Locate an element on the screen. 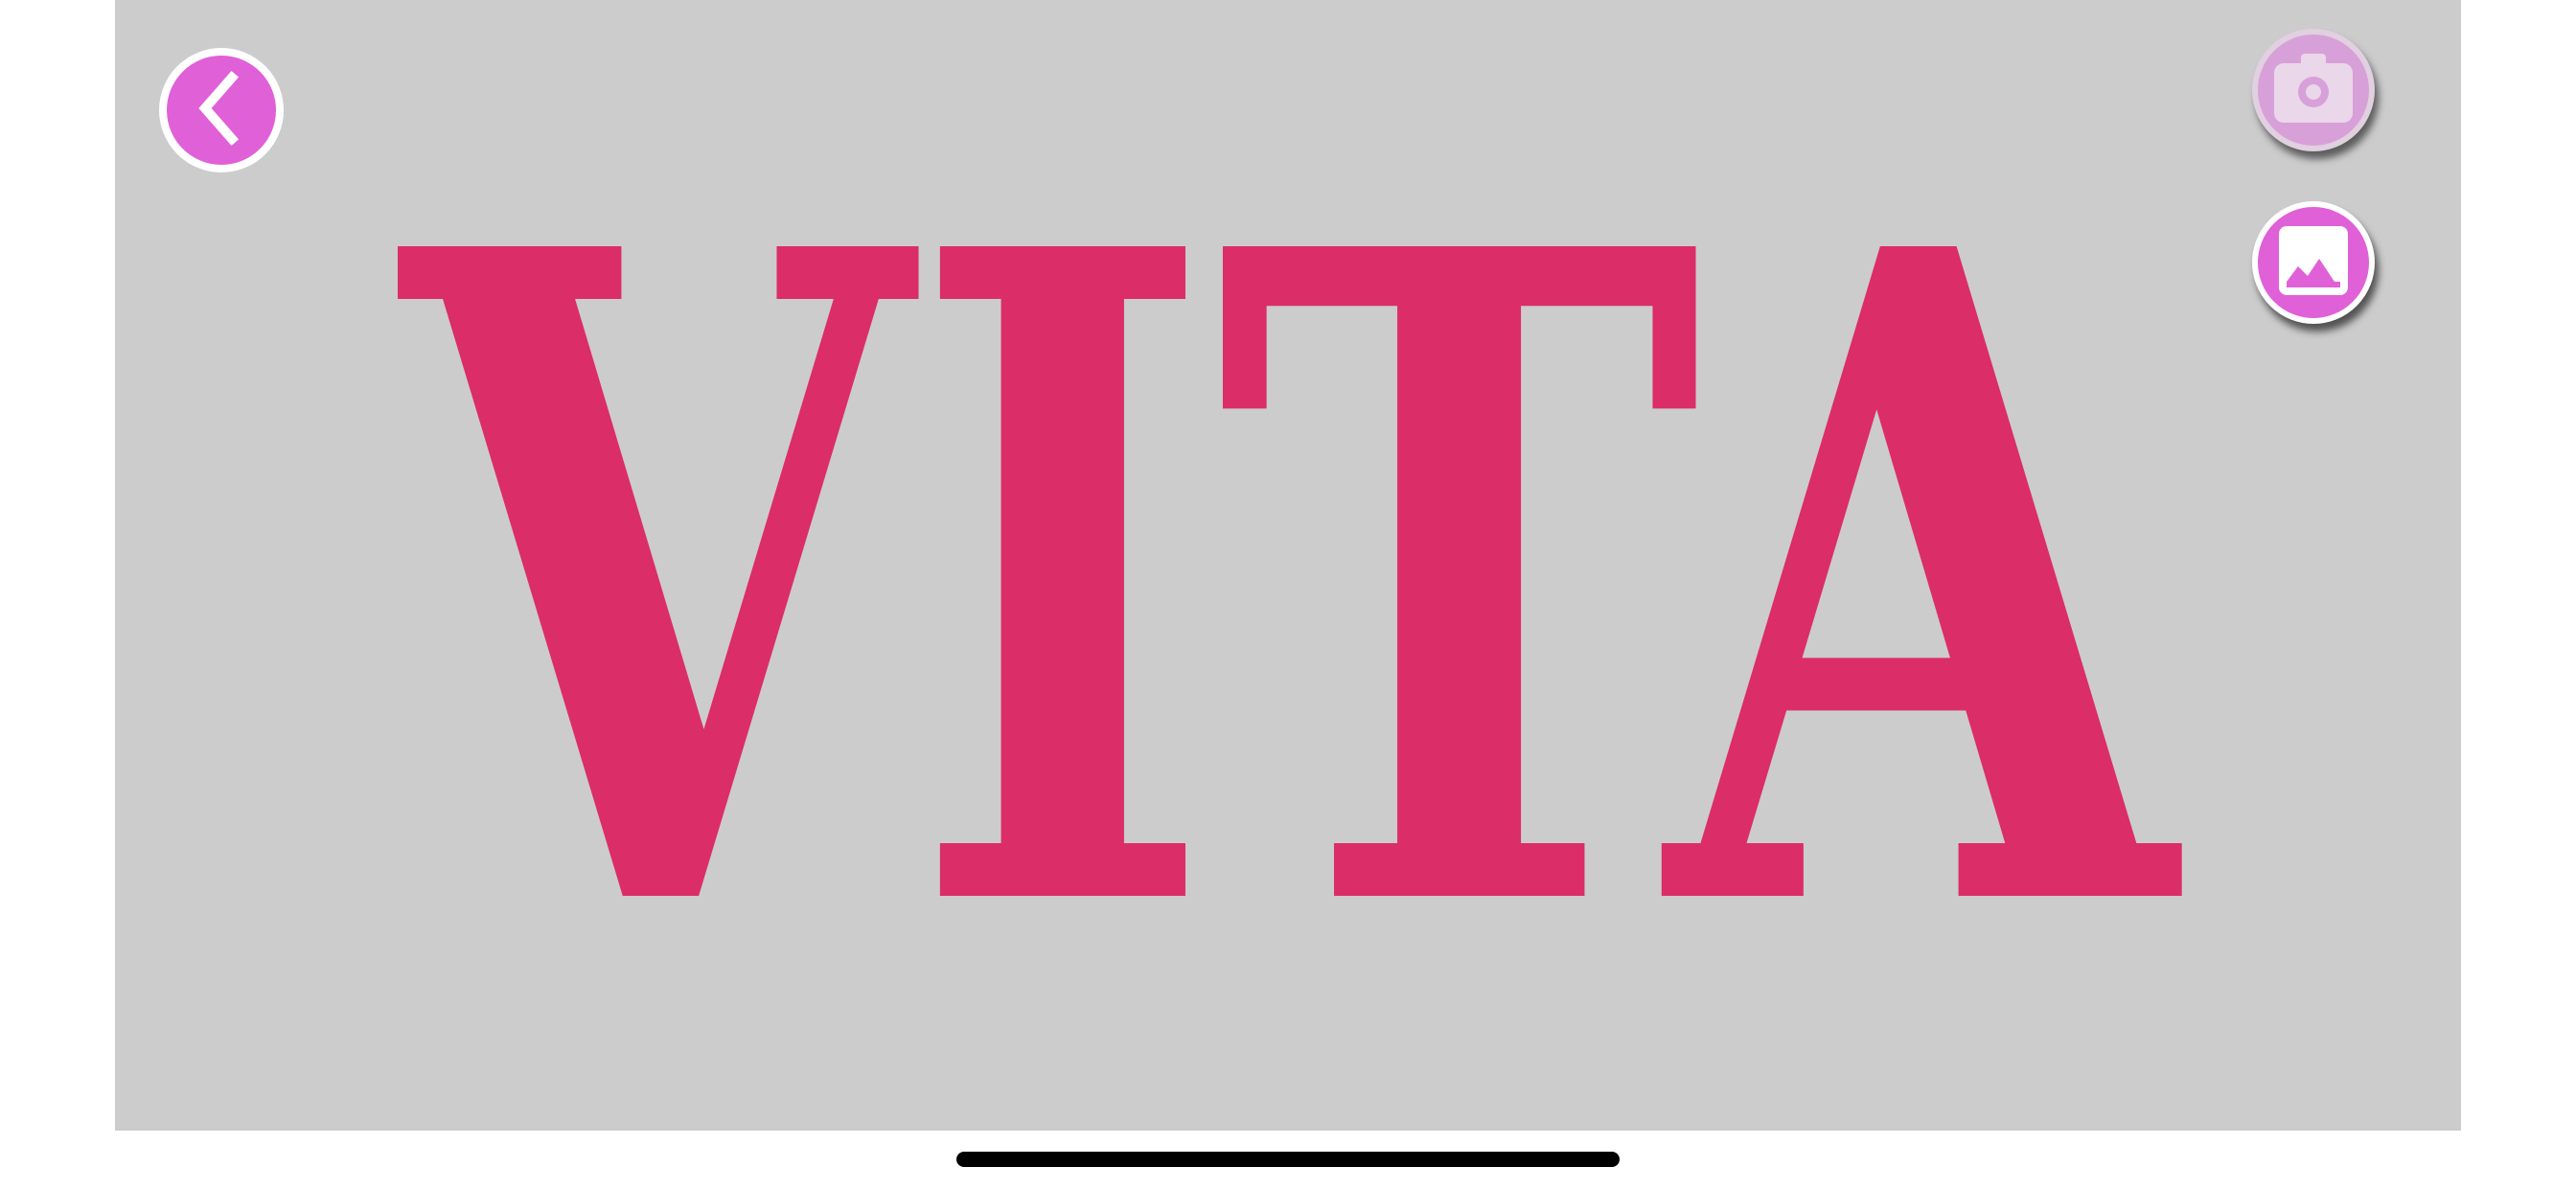  gallery-button is located at coordinates (2313, 263).